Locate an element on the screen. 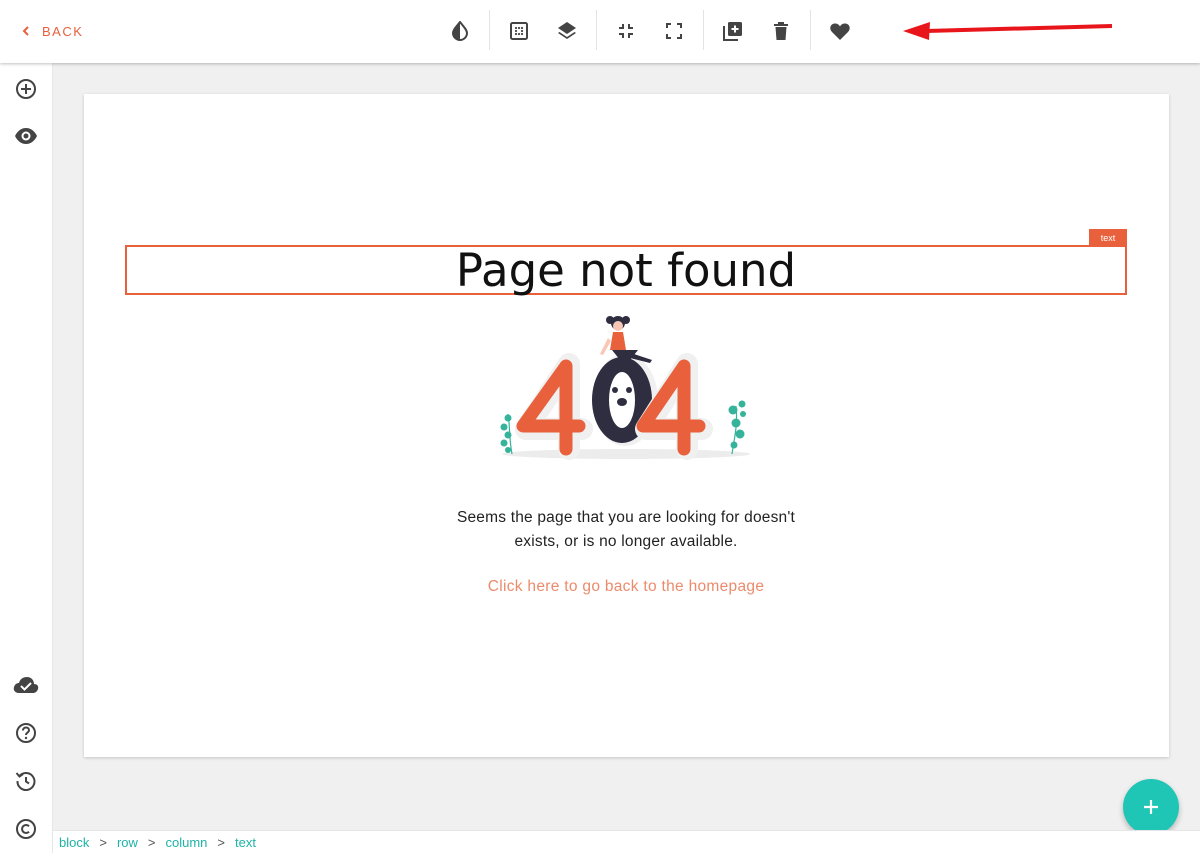 The width and height of the screenshot is (1200, 853). page-title: Page not found is located at coordinates (626, 271).